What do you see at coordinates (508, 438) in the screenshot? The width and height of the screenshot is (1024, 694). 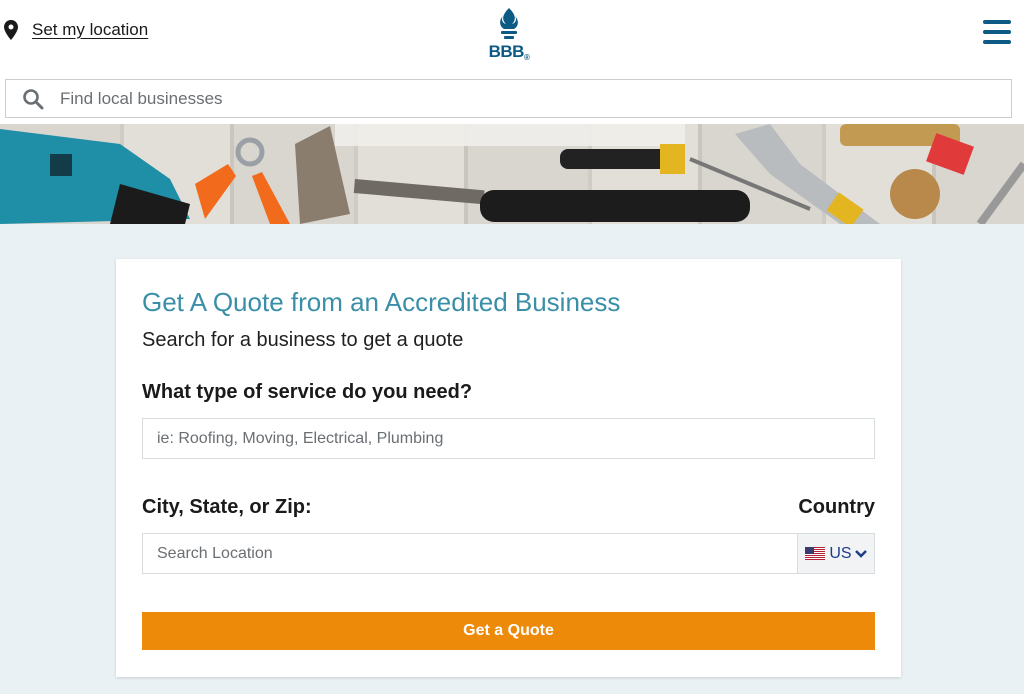 I see `service-input` at bounding box center [508, 438].